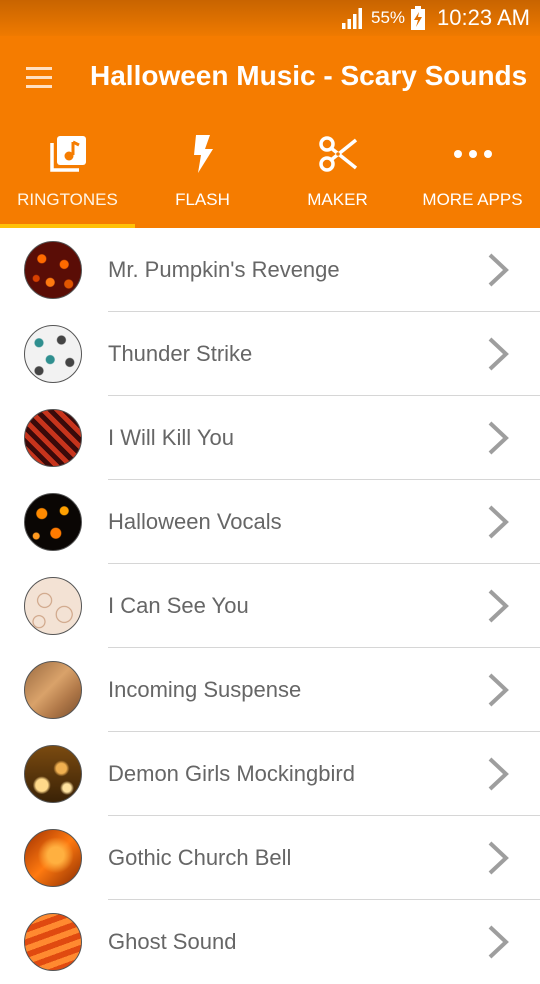 The image size is (540, 984). I want to click on list-item: I Will Kill You, so click(270, 438).